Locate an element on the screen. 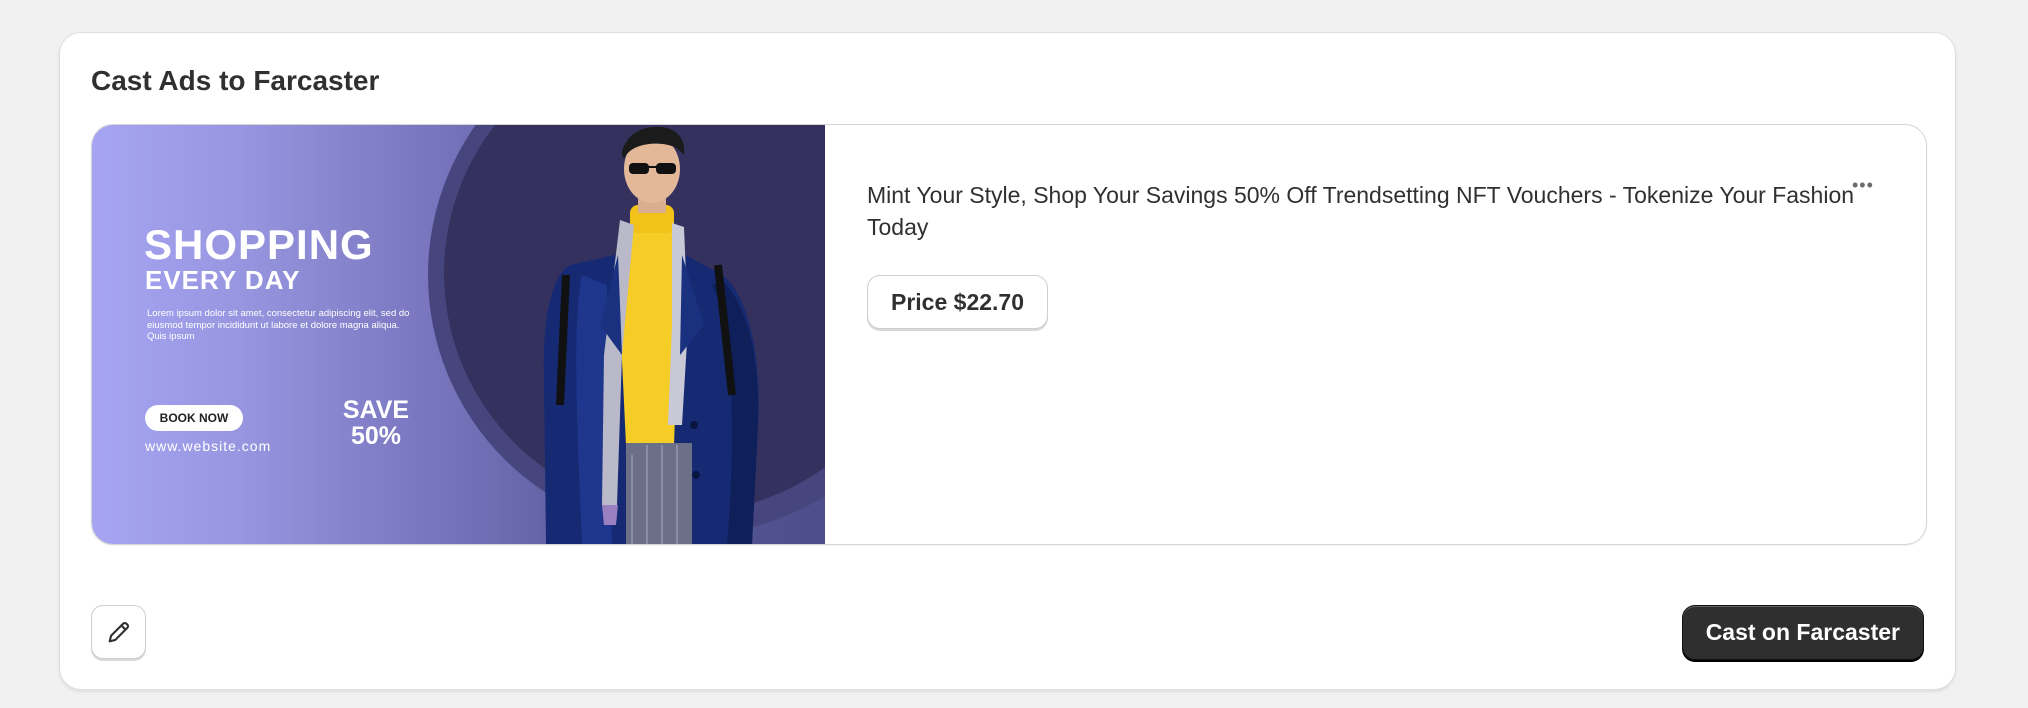 The image size is (2028, 708). fashion-model-illustration is located at coordinates (651, 335).